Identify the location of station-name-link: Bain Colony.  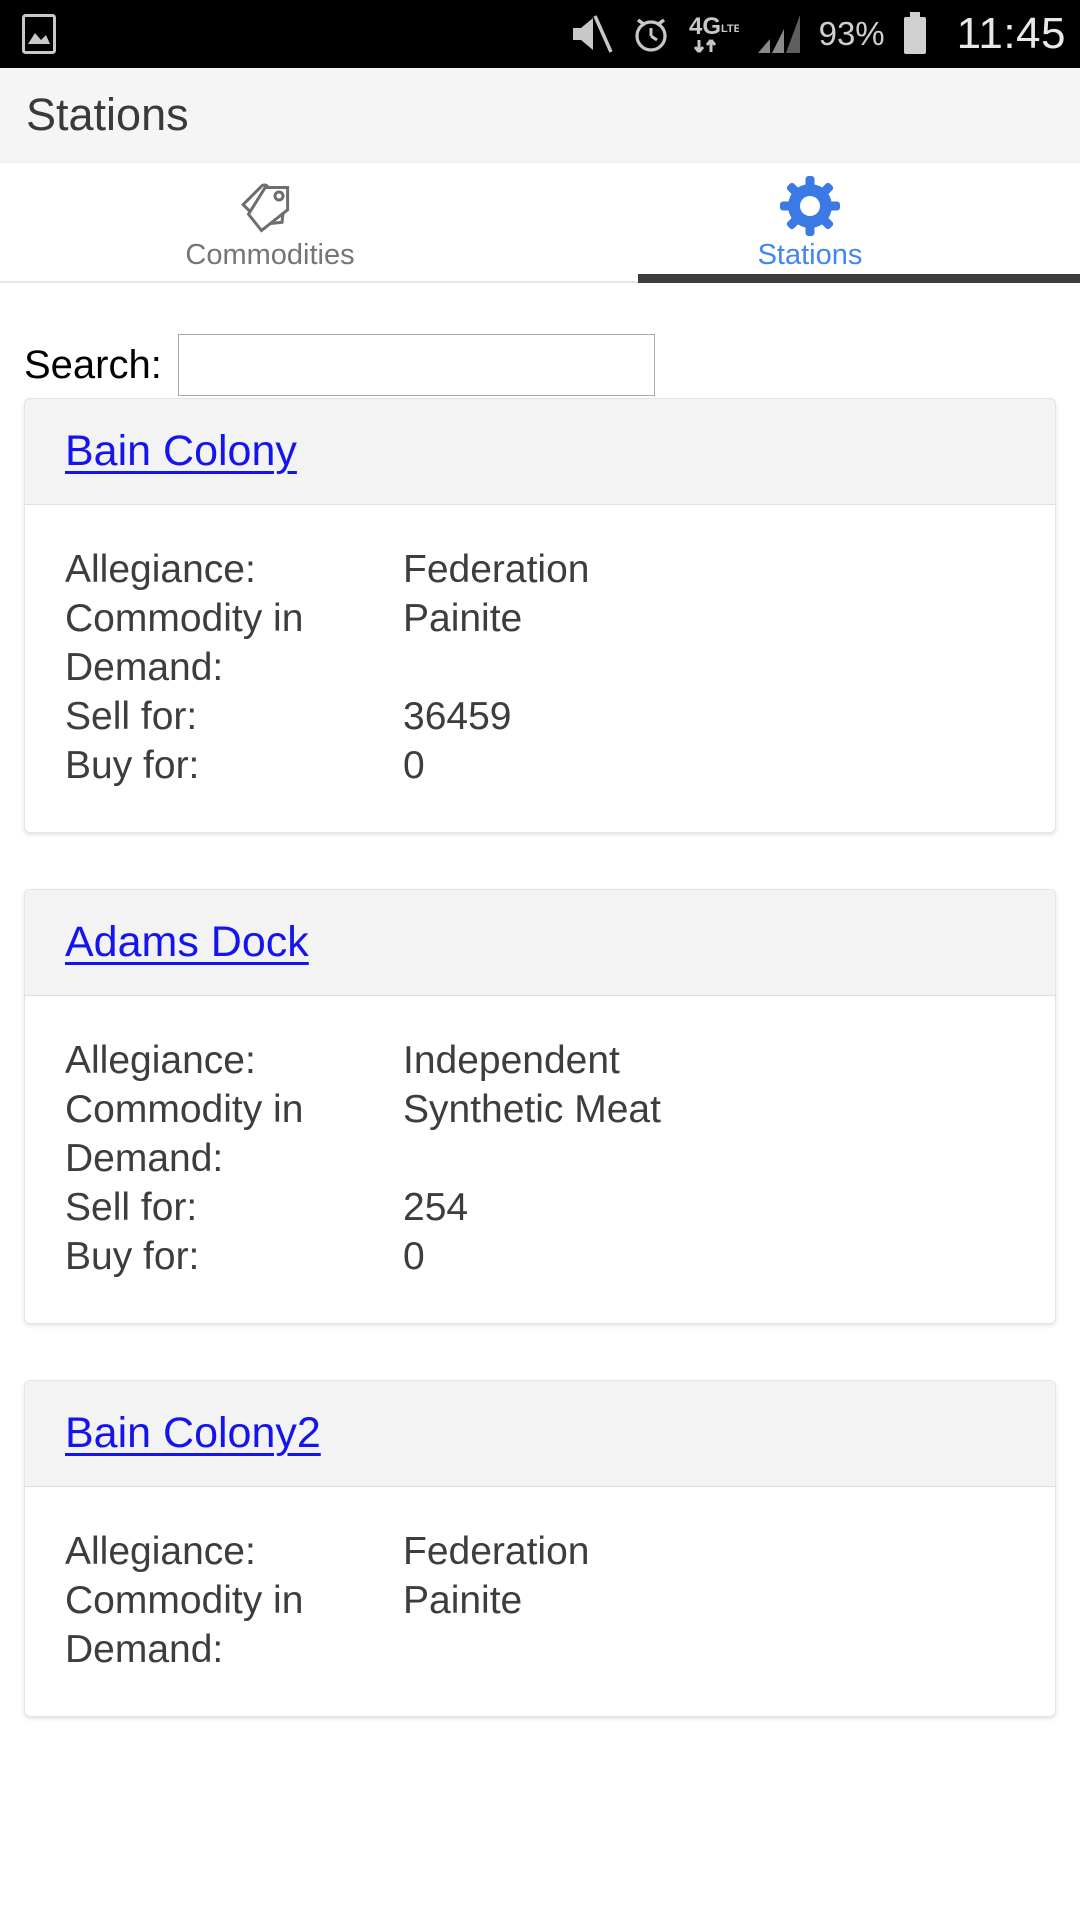
(181, 451).